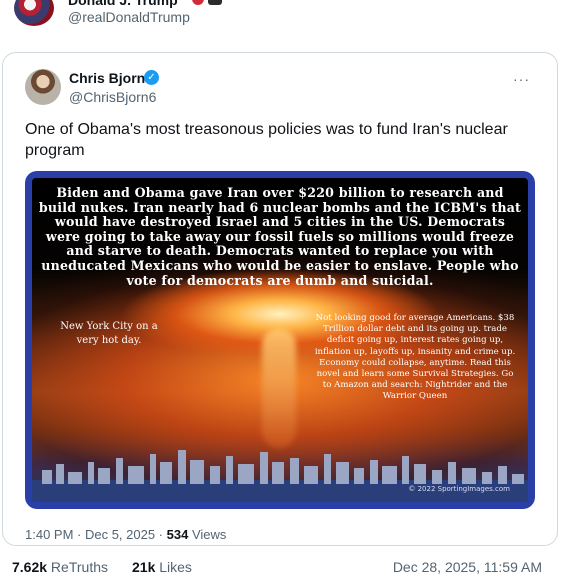 The image size is (576, 576). Describe the element at coordinates (280, 15) in the screenshot. I see `outer-post-header: Donald J. Trump @realDonaldTrump` at that location.